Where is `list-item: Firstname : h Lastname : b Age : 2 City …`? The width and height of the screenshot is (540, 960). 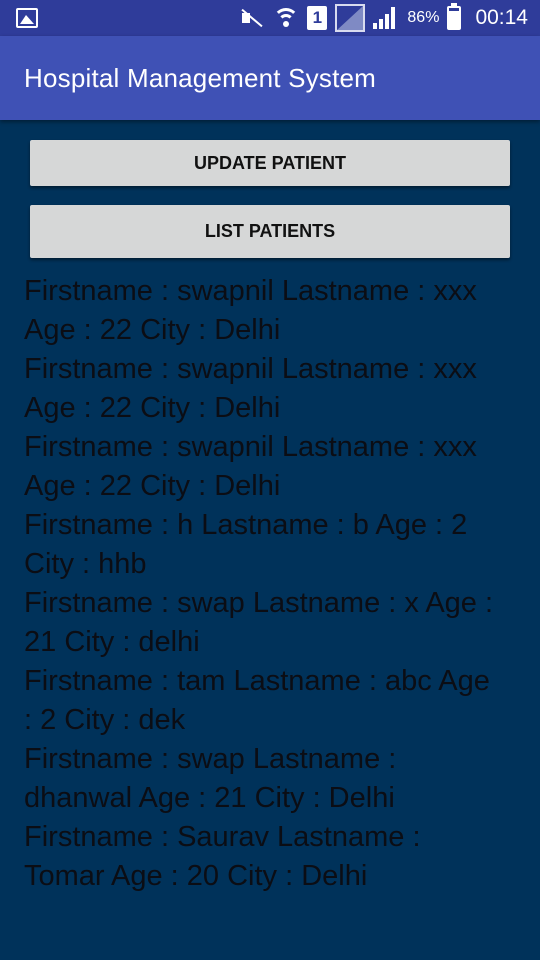
list-item: Firstname : h Lastname : b Age : 2 City … is located at coordinates (246, 544).